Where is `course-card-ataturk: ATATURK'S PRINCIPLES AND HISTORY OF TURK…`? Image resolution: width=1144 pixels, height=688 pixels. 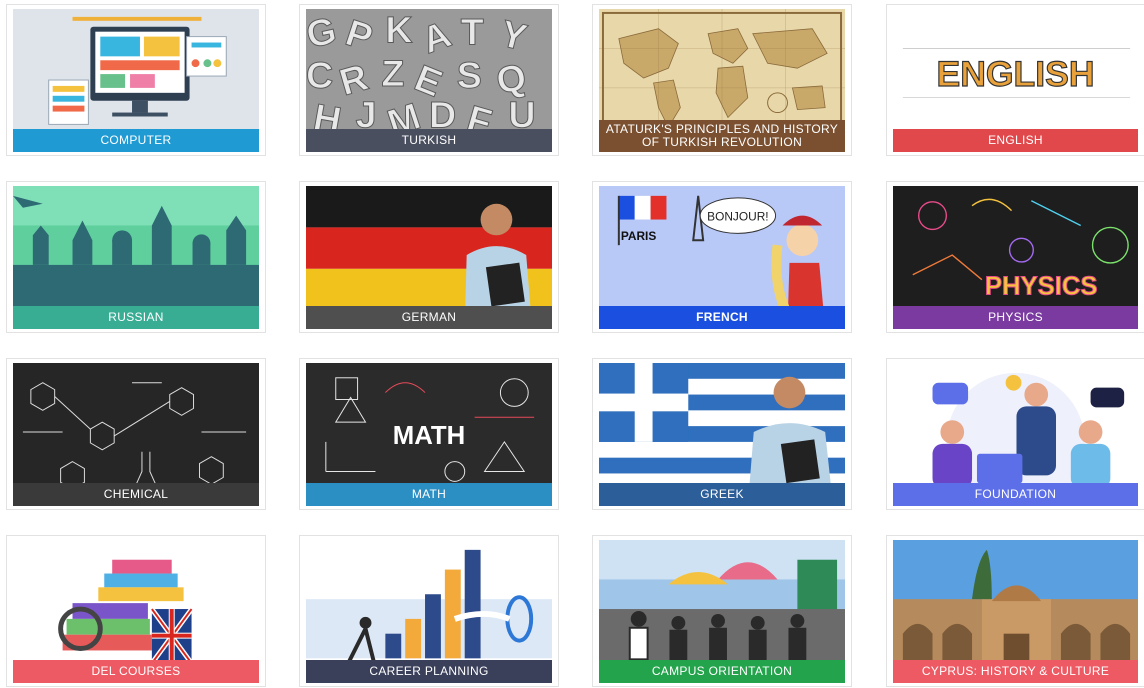 course-card-ataturk: ATATURK'S PRINCIPLES AND HISTORY OF TURK… is located at coordinates (722, 80).